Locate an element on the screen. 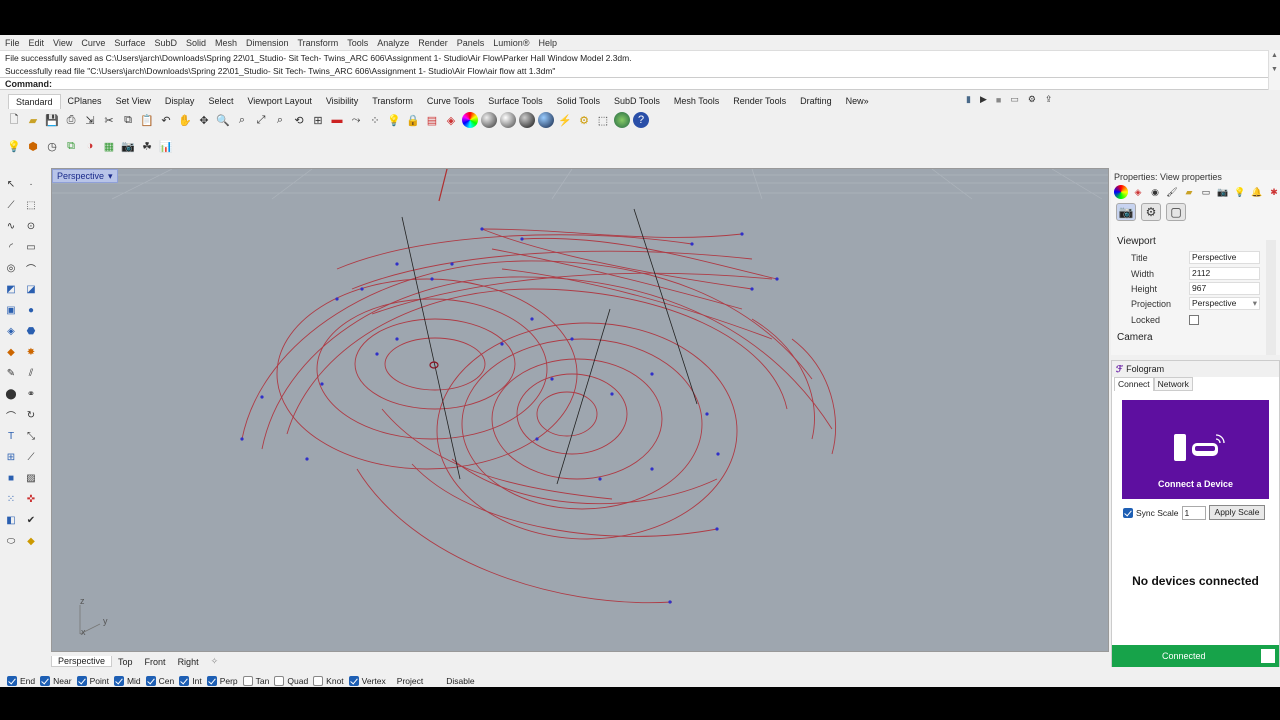 The height and width of the screenshot is (720, 1280). osnap-end-checkbox is located at coordinates (12, 681).